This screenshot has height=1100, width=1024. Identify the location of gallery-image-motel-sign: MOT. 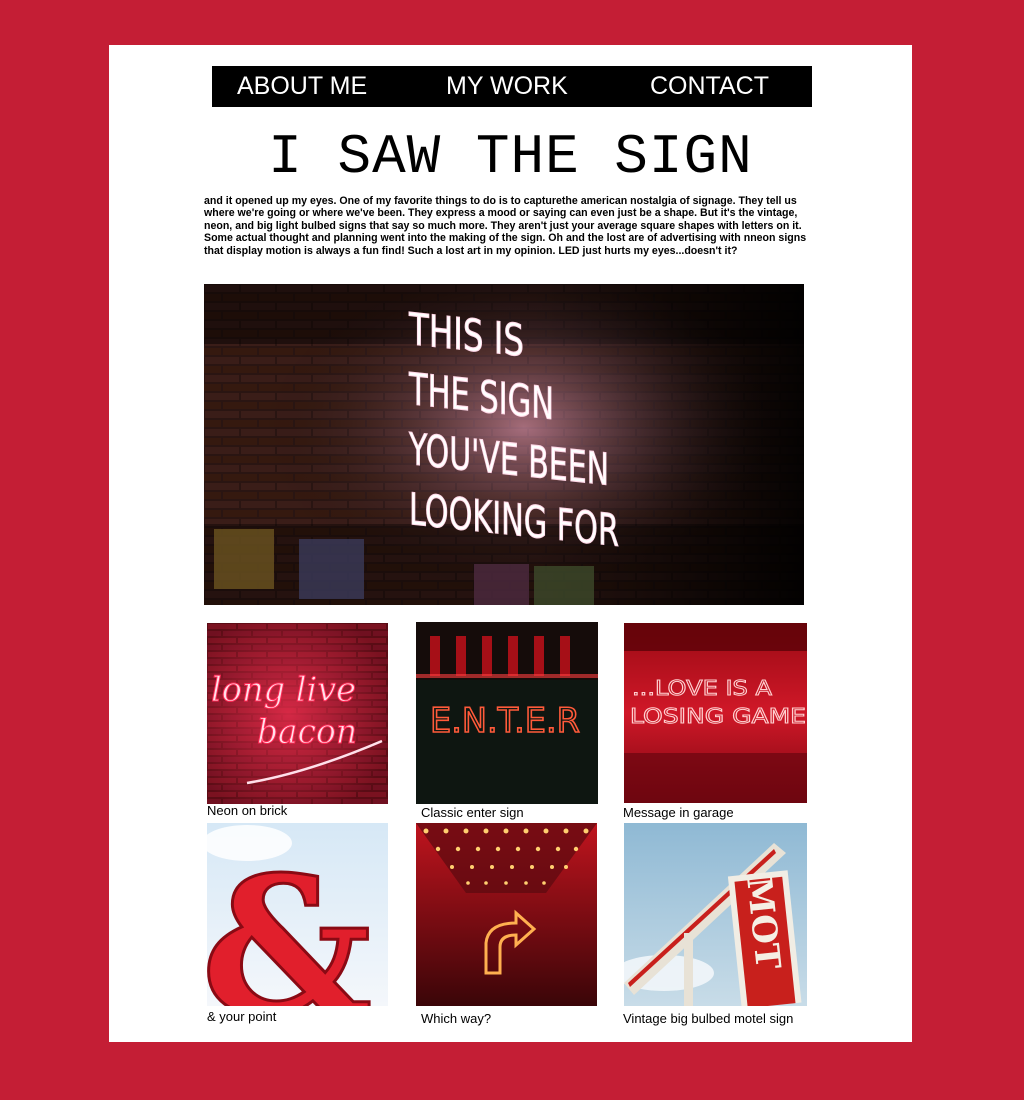
(715, 914).